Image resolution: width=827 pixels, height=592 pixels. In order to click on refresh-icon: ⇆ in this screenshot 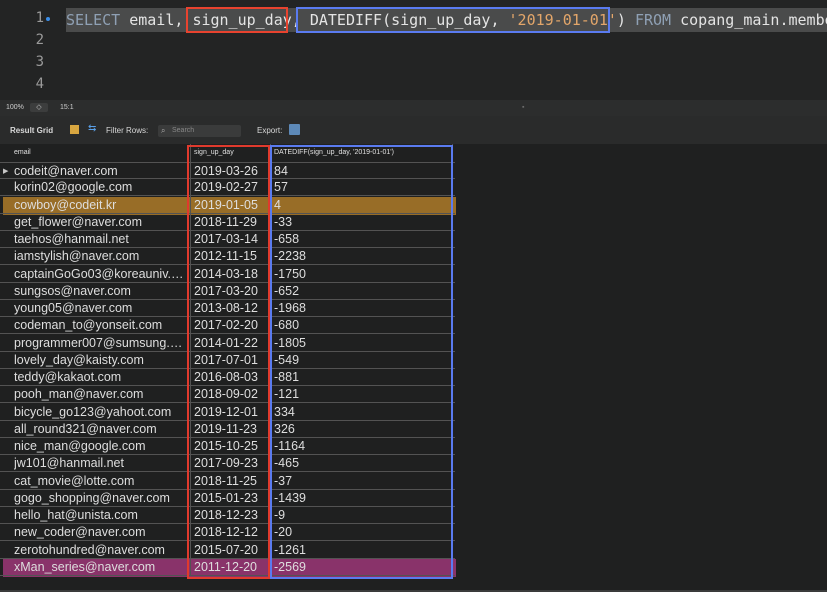, I will do `click(92, 128)`.